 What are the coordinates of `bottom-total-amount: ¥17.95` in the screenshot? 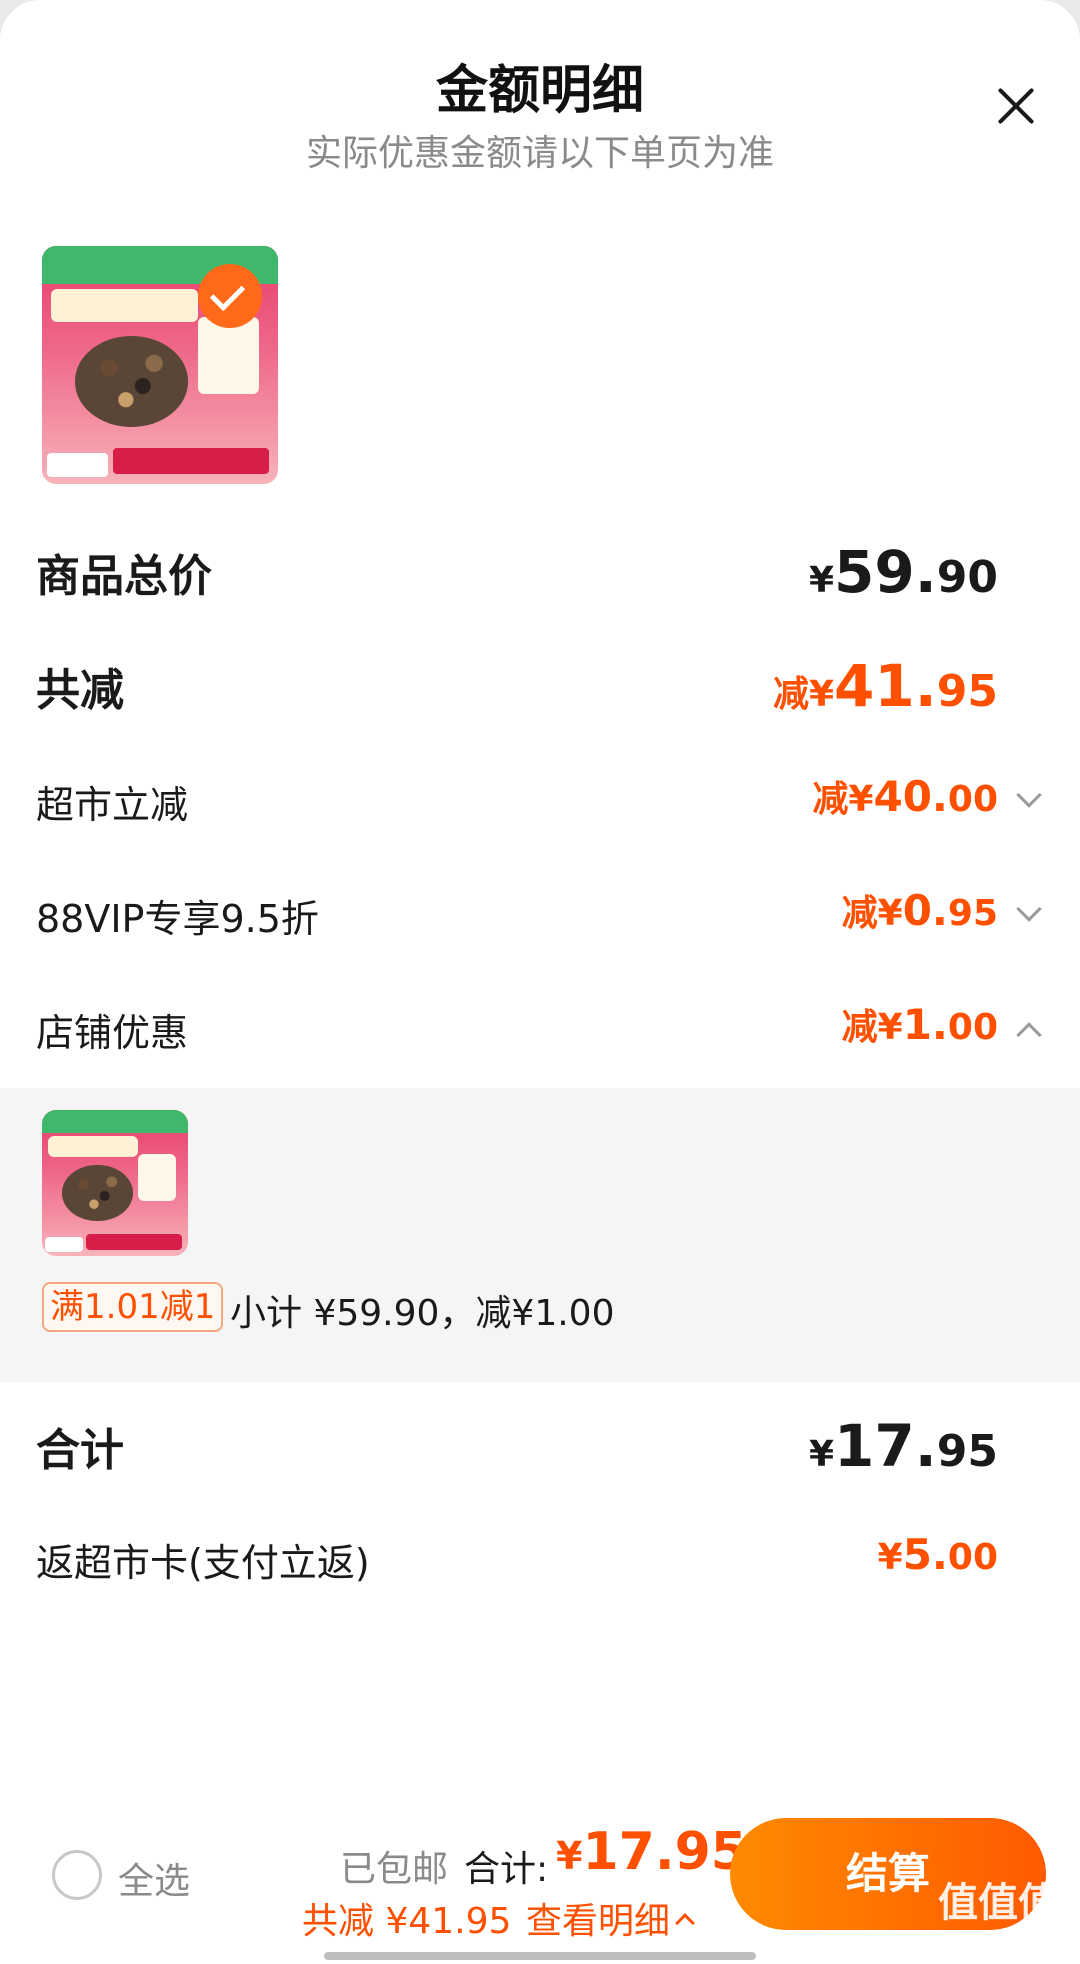 It's located at (651, 1852).